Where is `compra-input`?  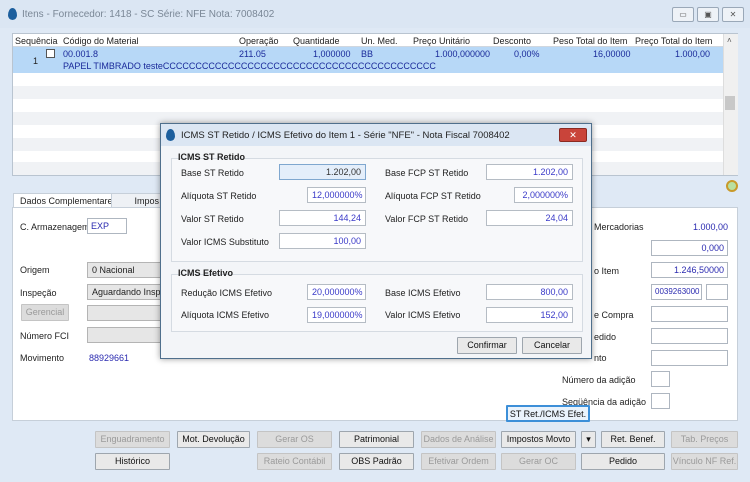 compra-input is located at coordinates (689, 314).